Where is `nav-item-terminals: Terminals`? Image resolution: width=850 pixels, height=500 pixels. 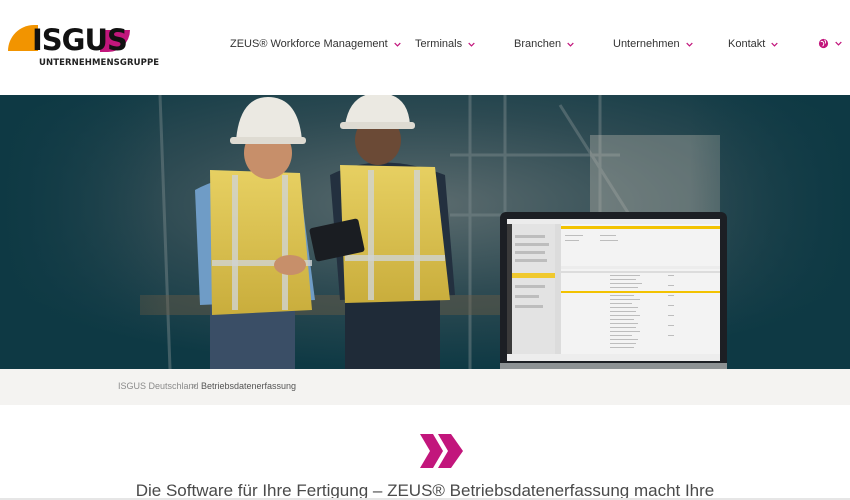
nav-item-terminals: Terminals is located at coordinates (445, 44).